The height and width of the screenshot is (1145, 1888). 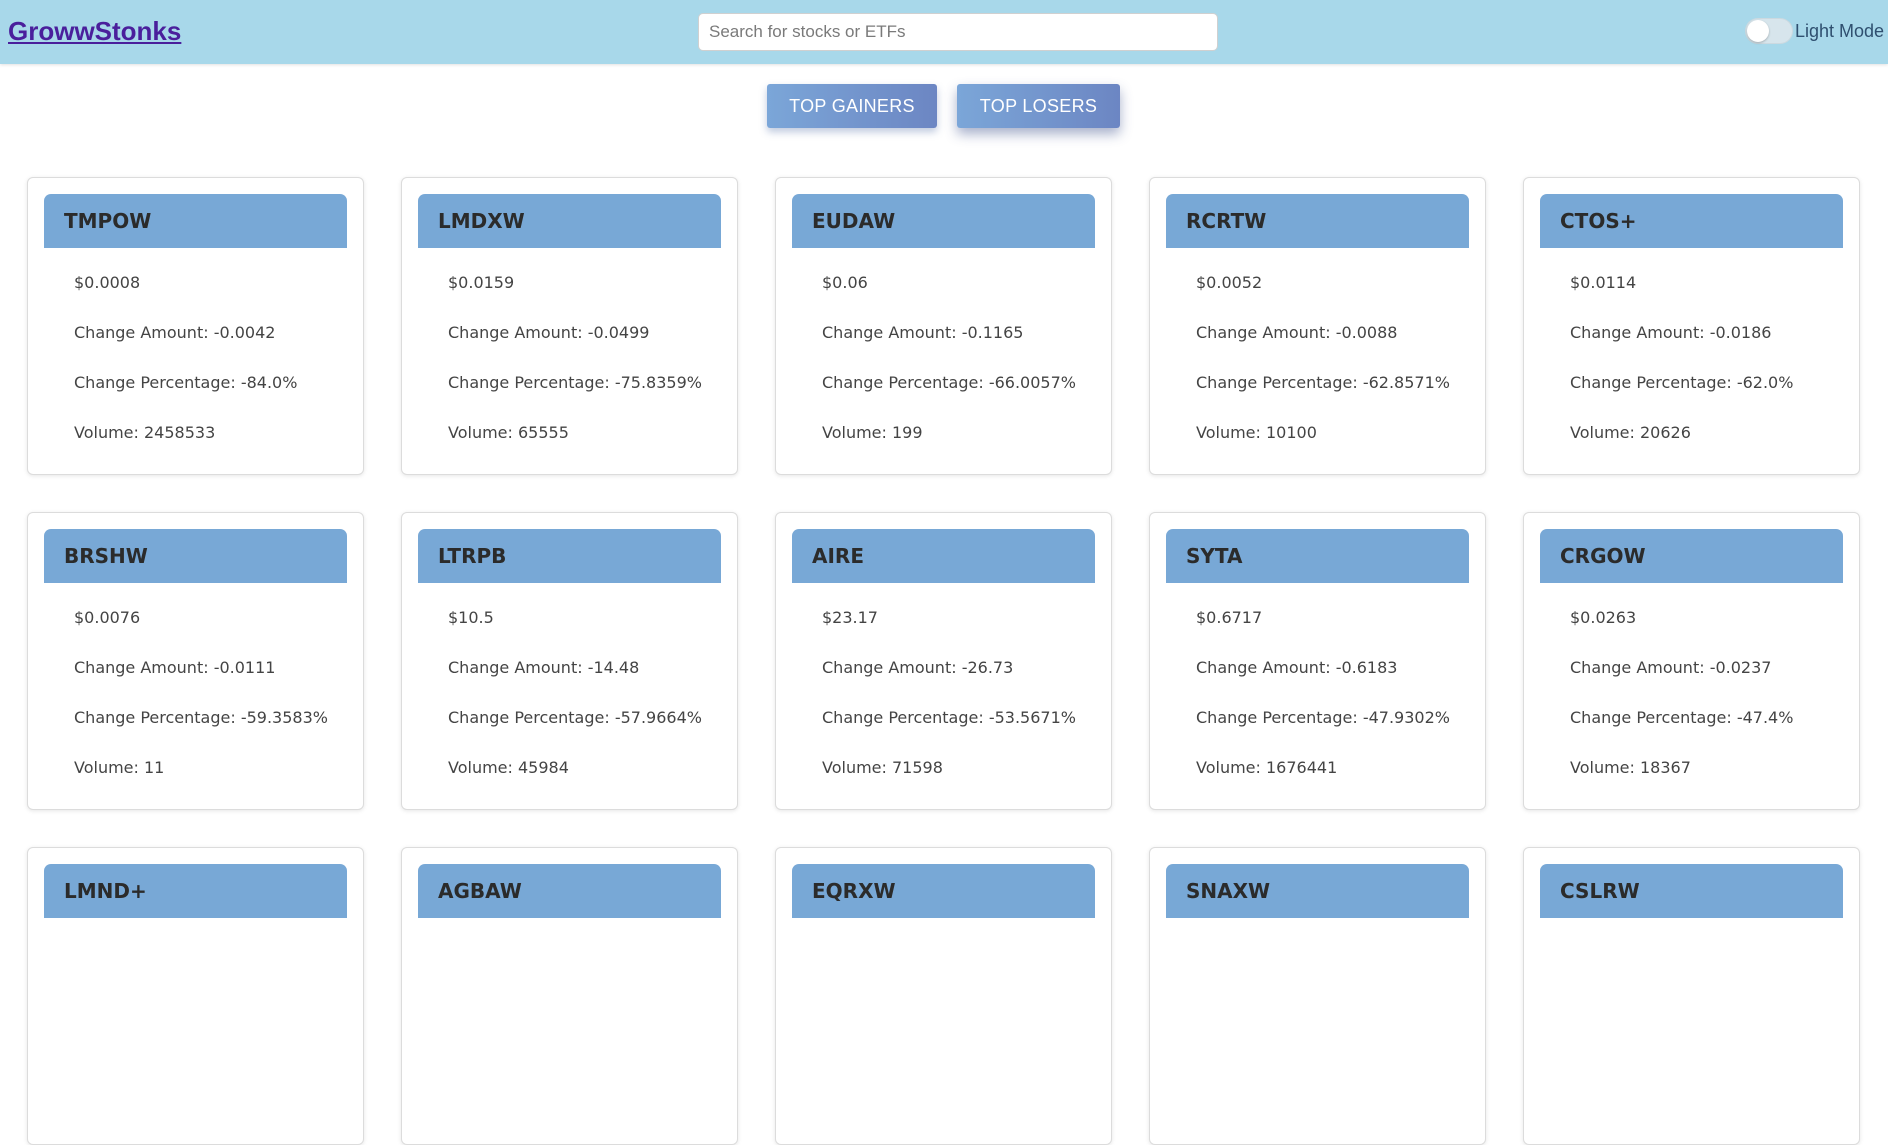 I want to click on stock-price: $0.0076, so click(x=107, y=617).